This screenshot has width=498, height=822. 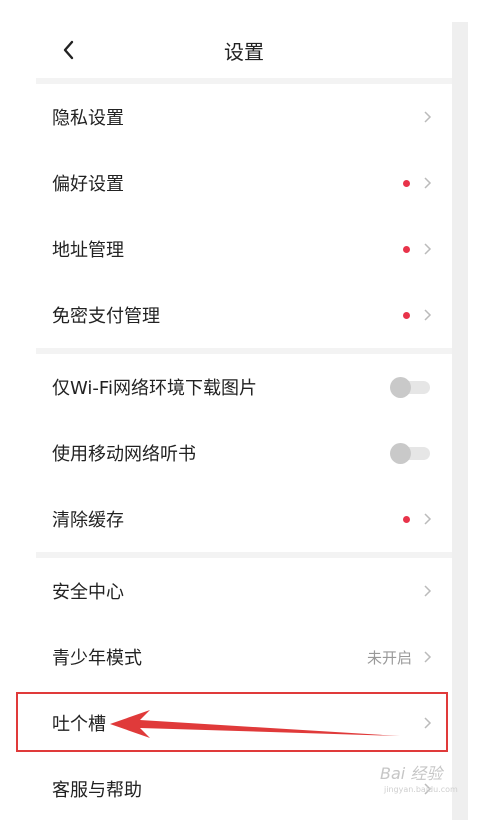 I want to click on row-label: 偏好设置, so click(x=88, y=184).